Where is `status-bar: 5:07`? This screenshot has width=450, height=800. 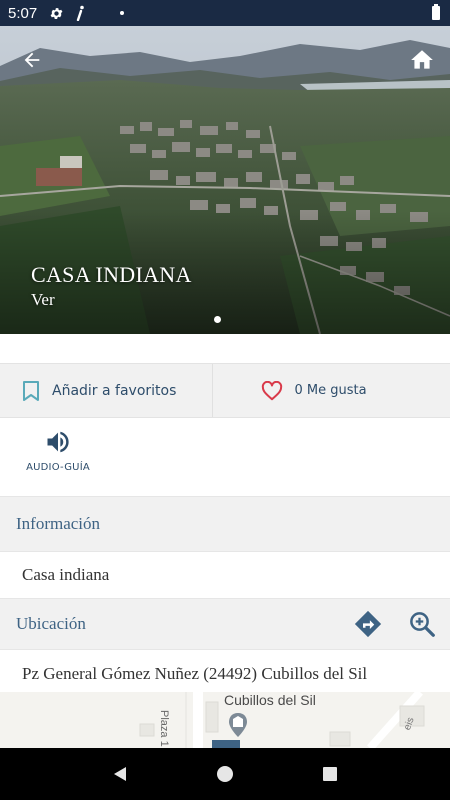 status-bar: 5:07 is located at coordinates (225, 13).